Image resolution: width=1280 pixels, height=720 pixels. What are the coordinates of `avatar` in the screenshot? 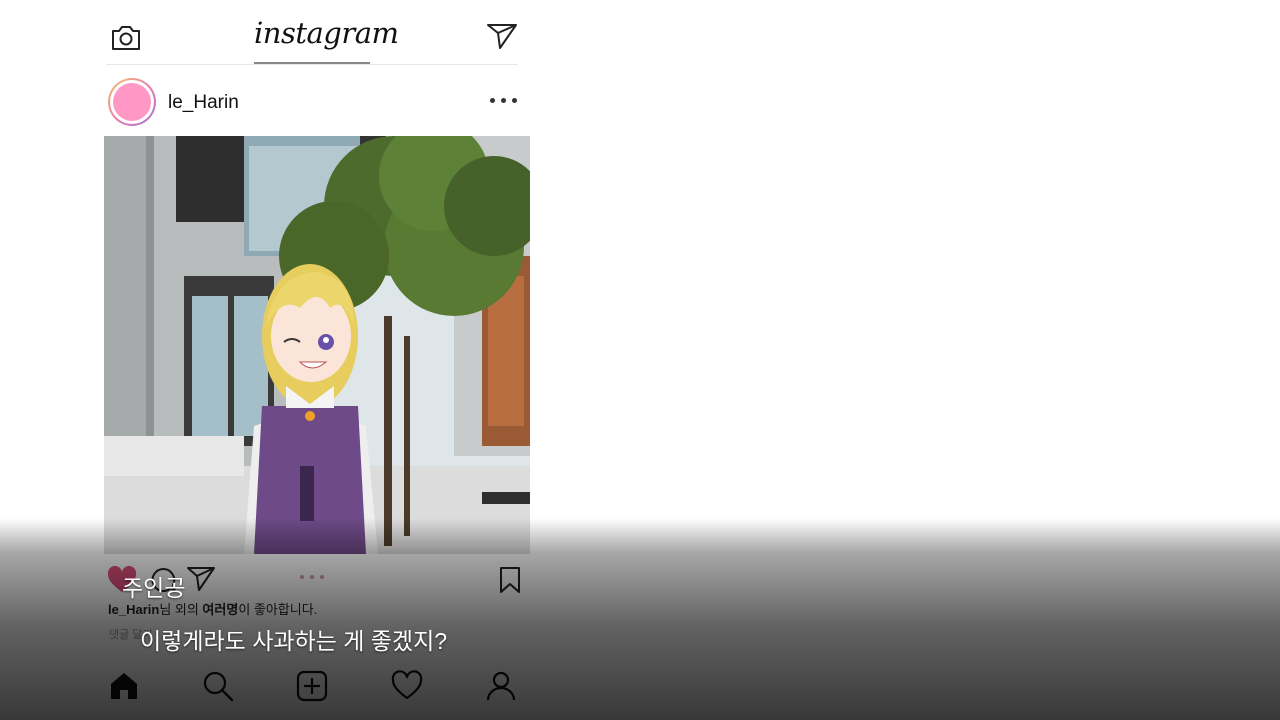 It's located at (132, 102).